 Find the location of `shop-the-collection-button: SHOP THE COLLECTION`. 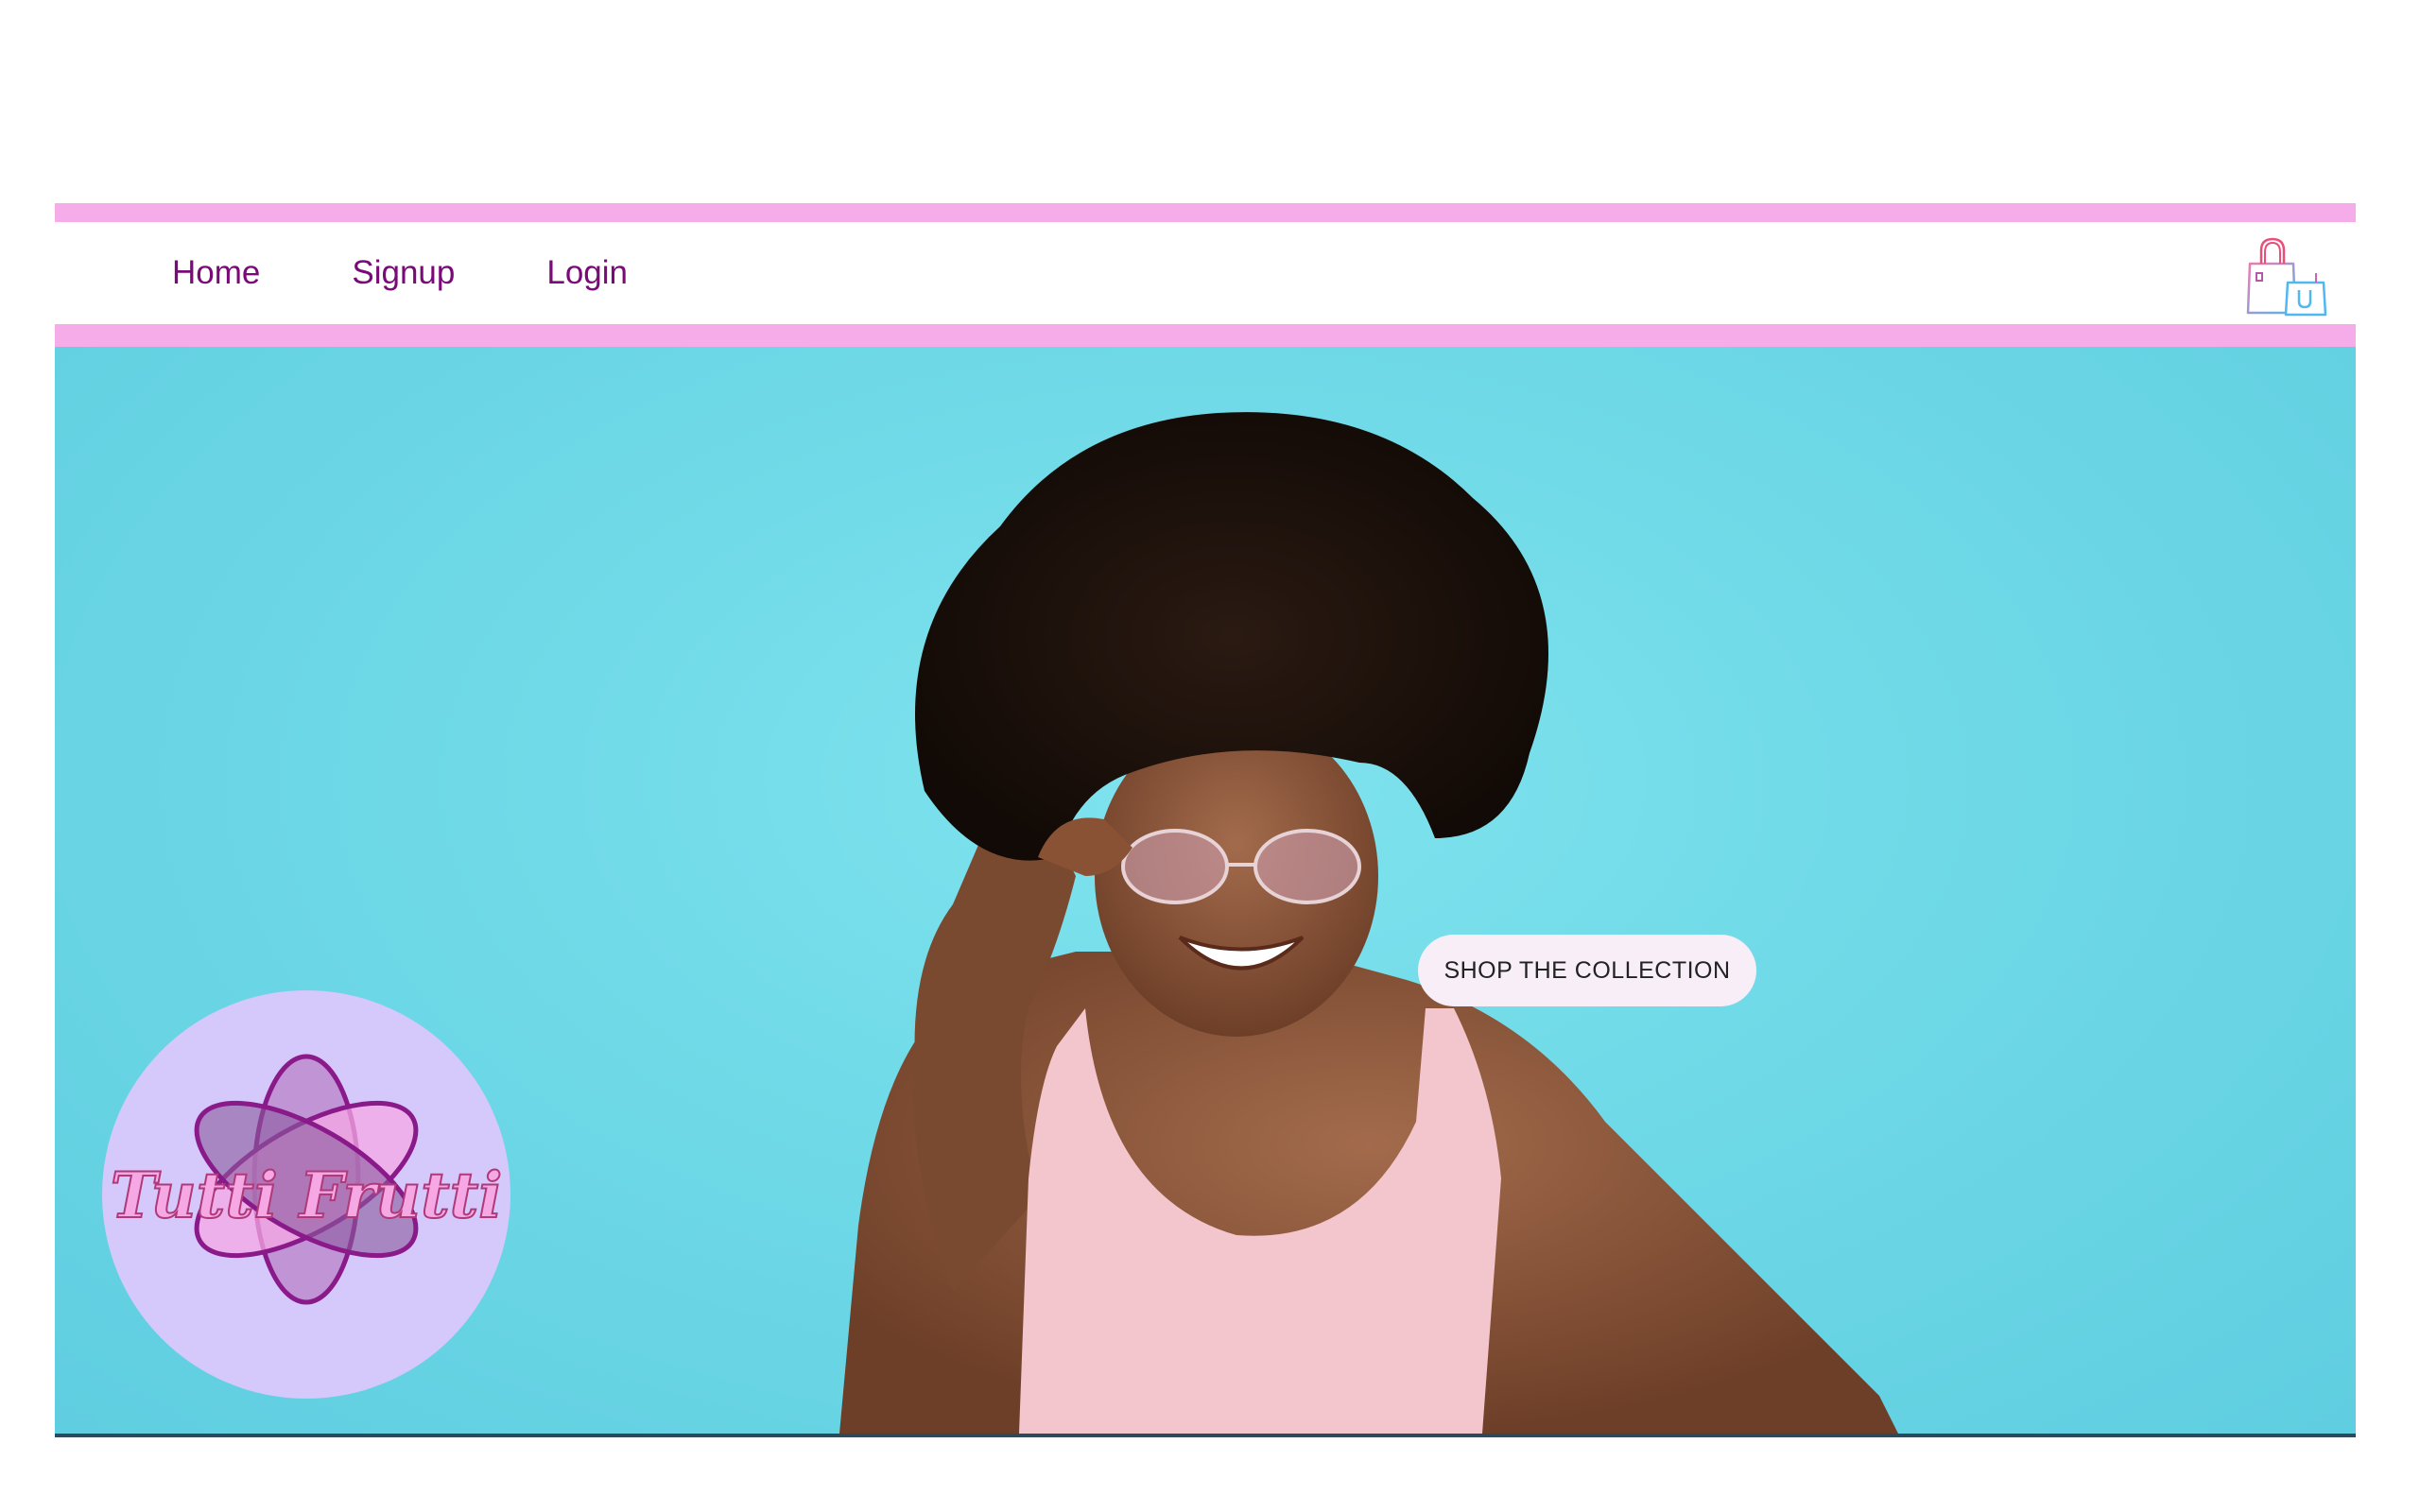

shop-the-collection-button: SHOP THE COLLECTION is located at coordinates (1587, 970).